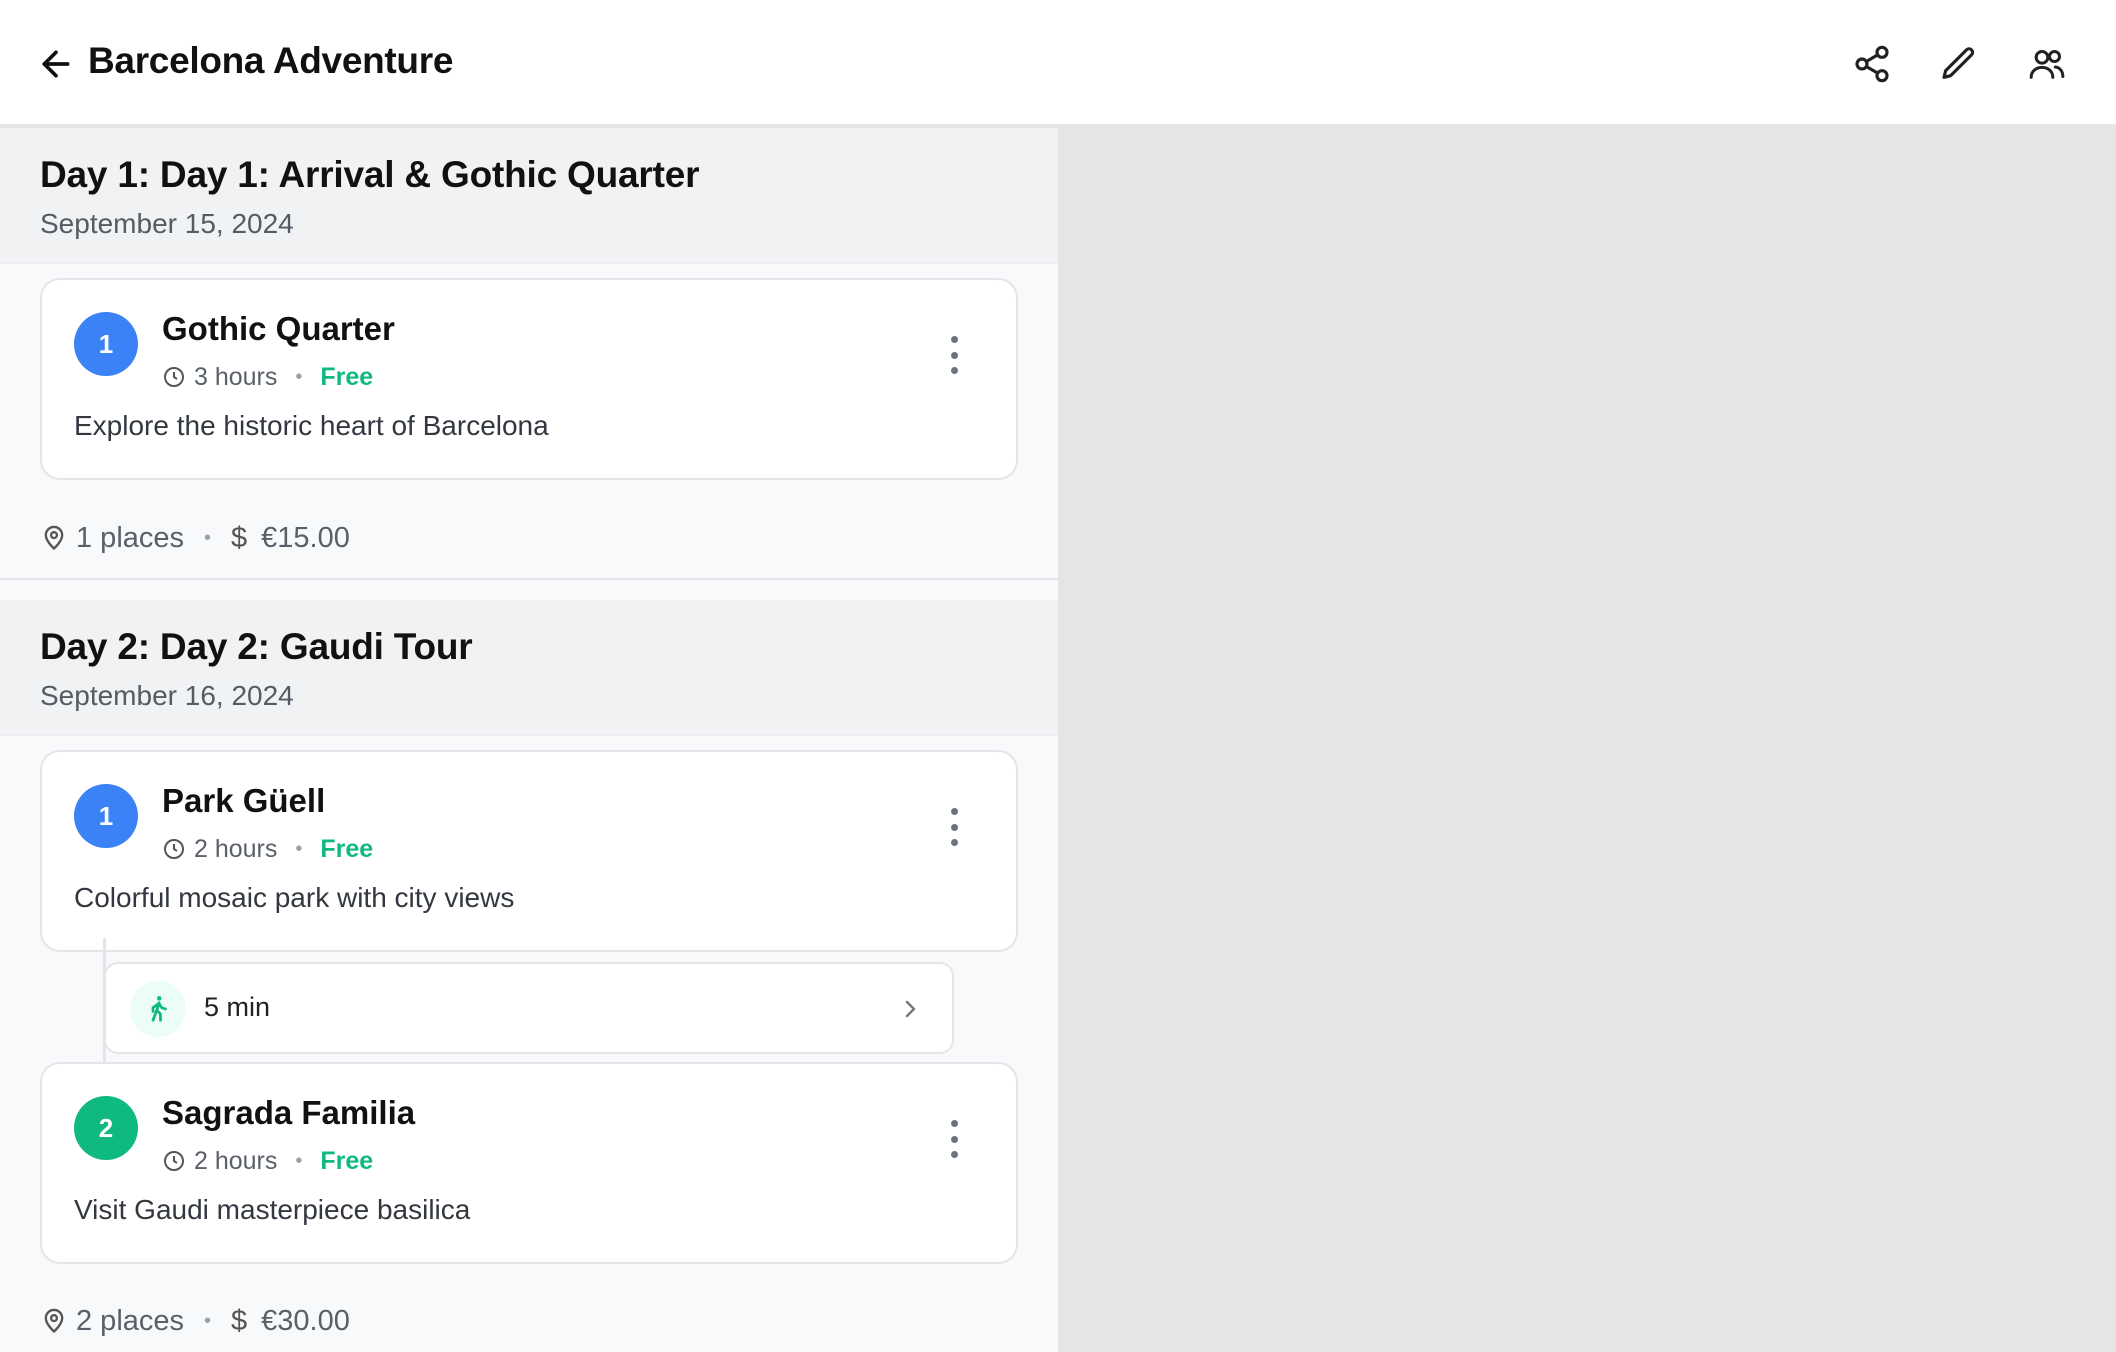 The image size is (2116, 1352). What do you see at coordinates (305, 537) in the screenshot?
I see `day-cost: €15.00` at bounding box center [305, 537].